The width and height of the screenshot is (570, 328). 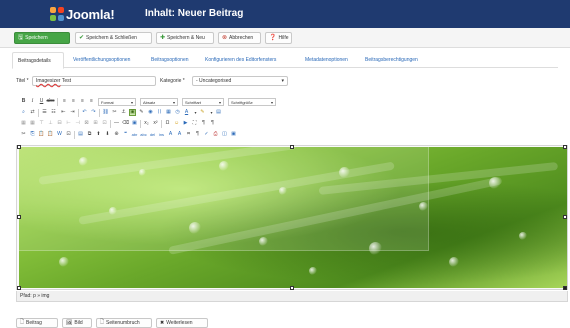 I want to click on undo-icon: ↶, so click(x=84, y=112).